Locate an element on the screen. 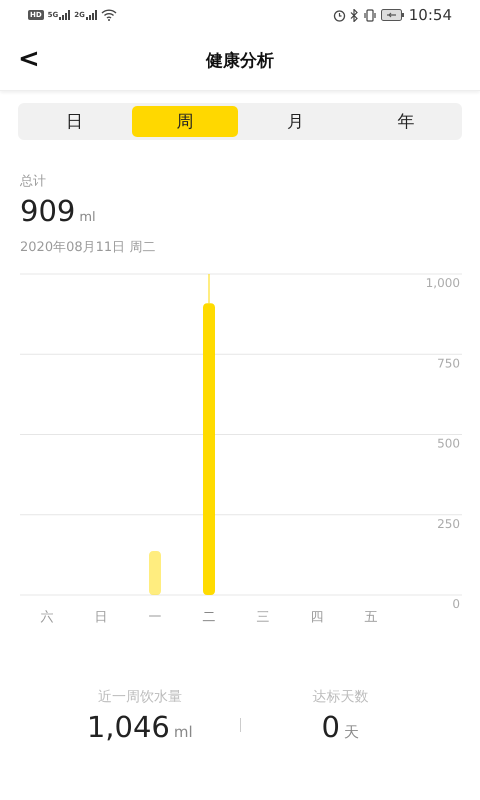  axis-tick-label: 250 is located at coordinates (448, 523).